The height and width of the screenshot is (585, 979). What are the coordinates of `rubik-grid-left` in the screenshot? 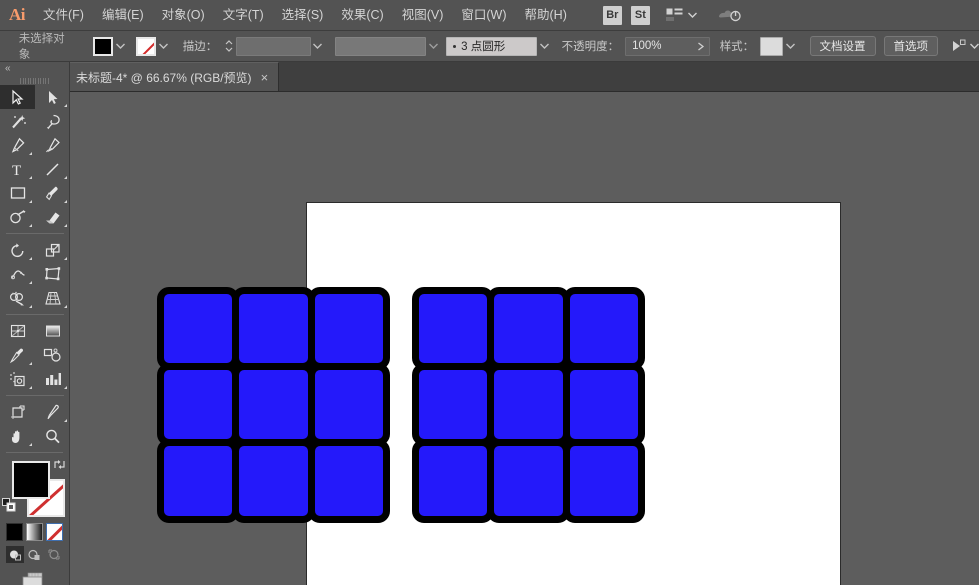 It's located at (273, 404).